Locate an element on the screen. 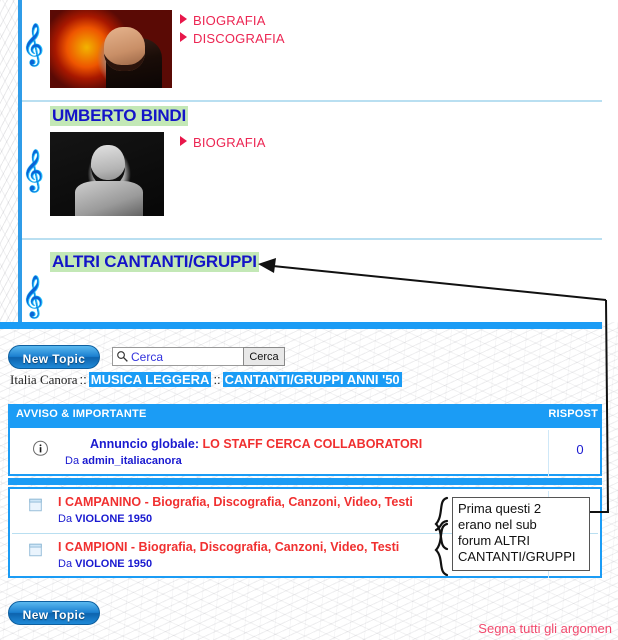  search-icon is located at coordinates (122, 356).